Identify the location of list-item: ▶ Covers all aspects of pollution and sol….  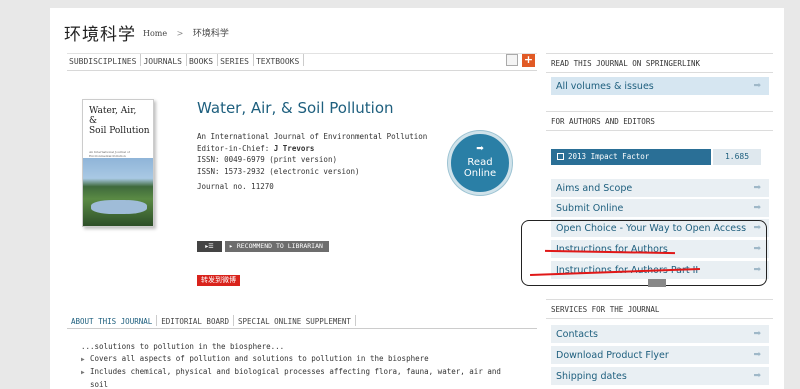
(291, 359).